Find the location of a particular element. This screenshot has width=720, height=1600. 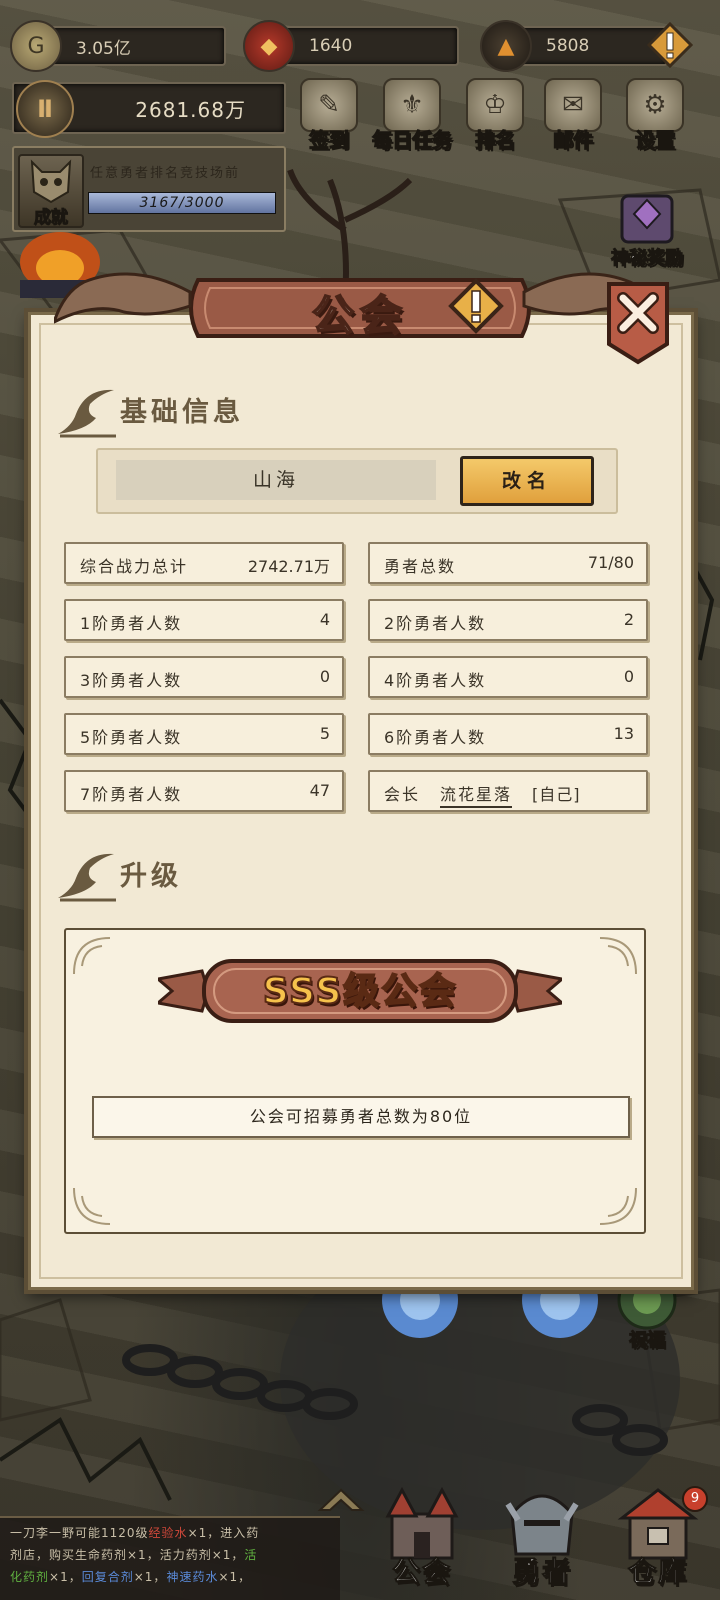

bottom-nav-guild: 公会 is located at coordinates (422, 1542).